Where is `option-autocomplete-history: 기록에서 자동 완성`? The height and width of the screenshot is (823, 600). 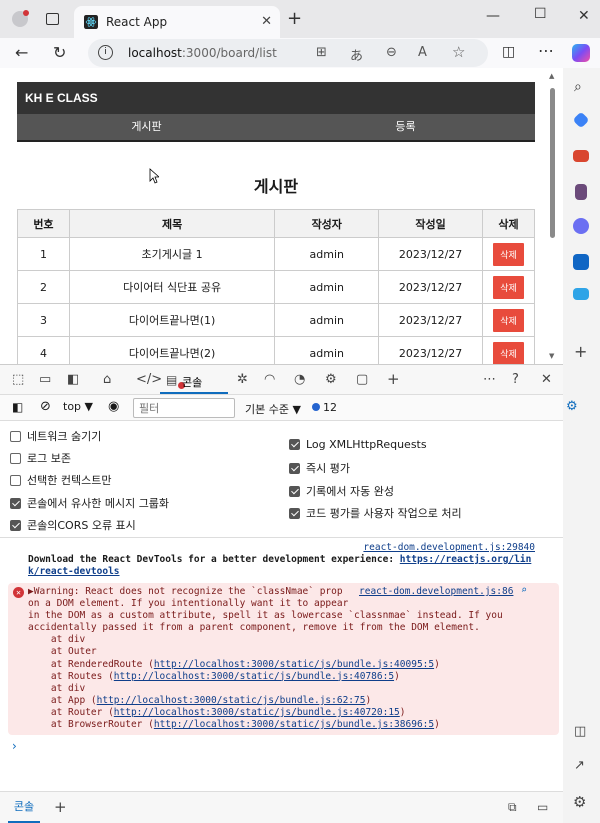 option-autocomplete-history: 기록에서 자동 완성 is located at coordinates (341, 491).